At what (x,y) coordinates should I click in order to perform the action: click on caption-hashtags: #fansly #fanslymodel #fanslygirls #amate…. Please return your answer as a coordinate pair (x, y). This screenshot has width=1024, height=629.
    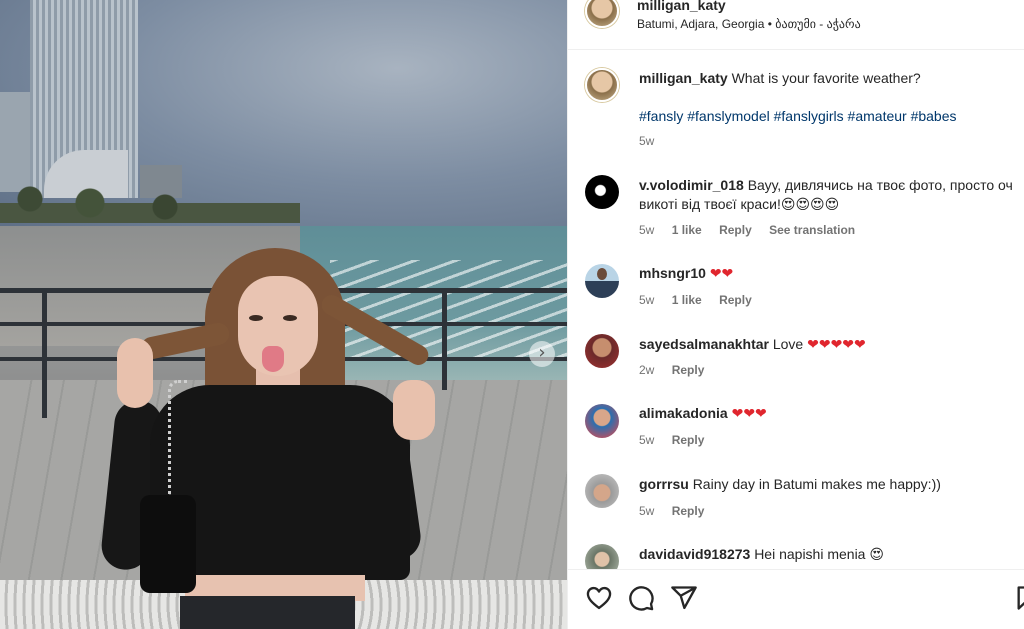
    Looking at the image, I should click on (798, 116).